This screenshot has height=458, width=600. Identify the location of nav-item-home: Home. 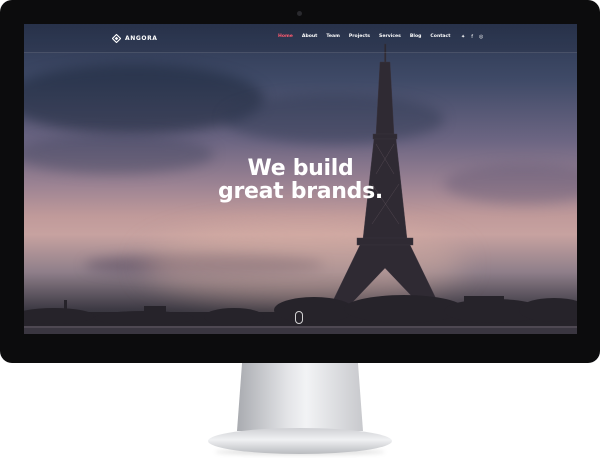
(285, 36).